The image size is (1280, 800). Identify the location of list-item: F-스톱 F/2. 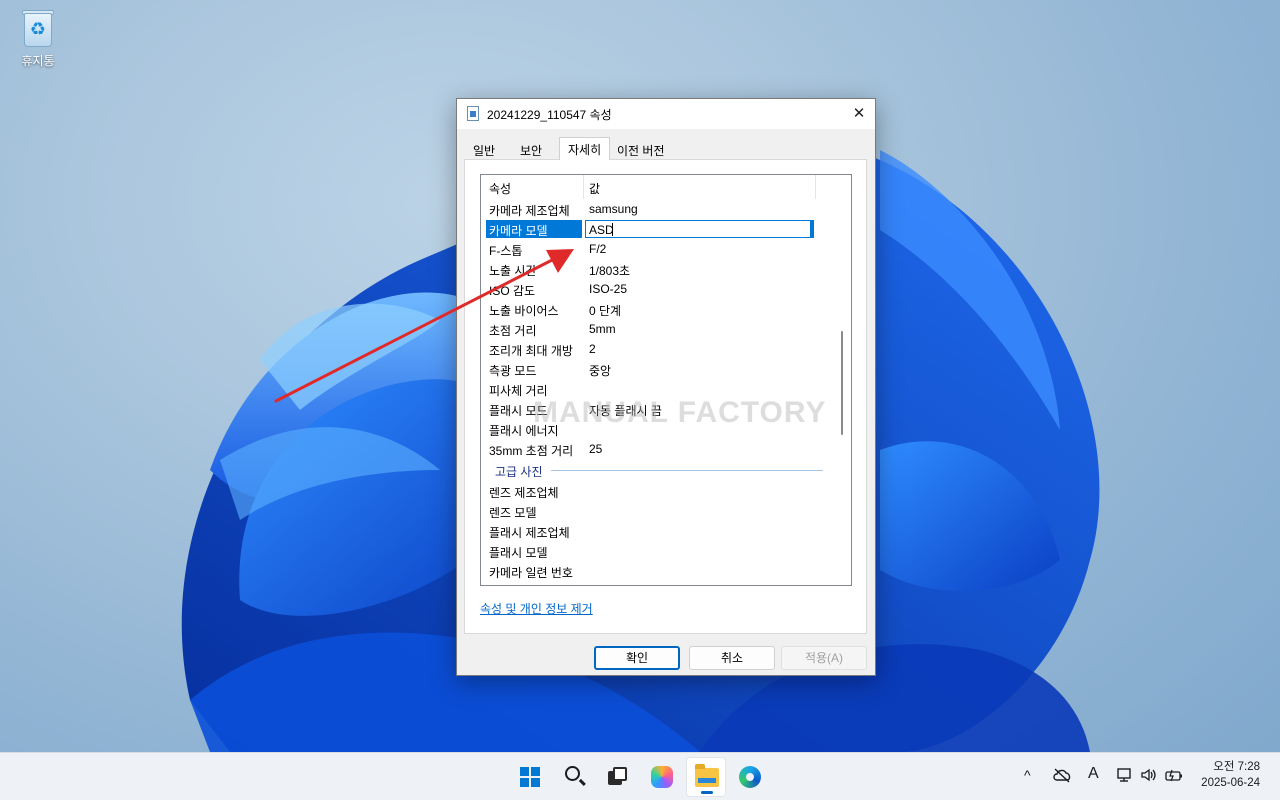
(658, 249).